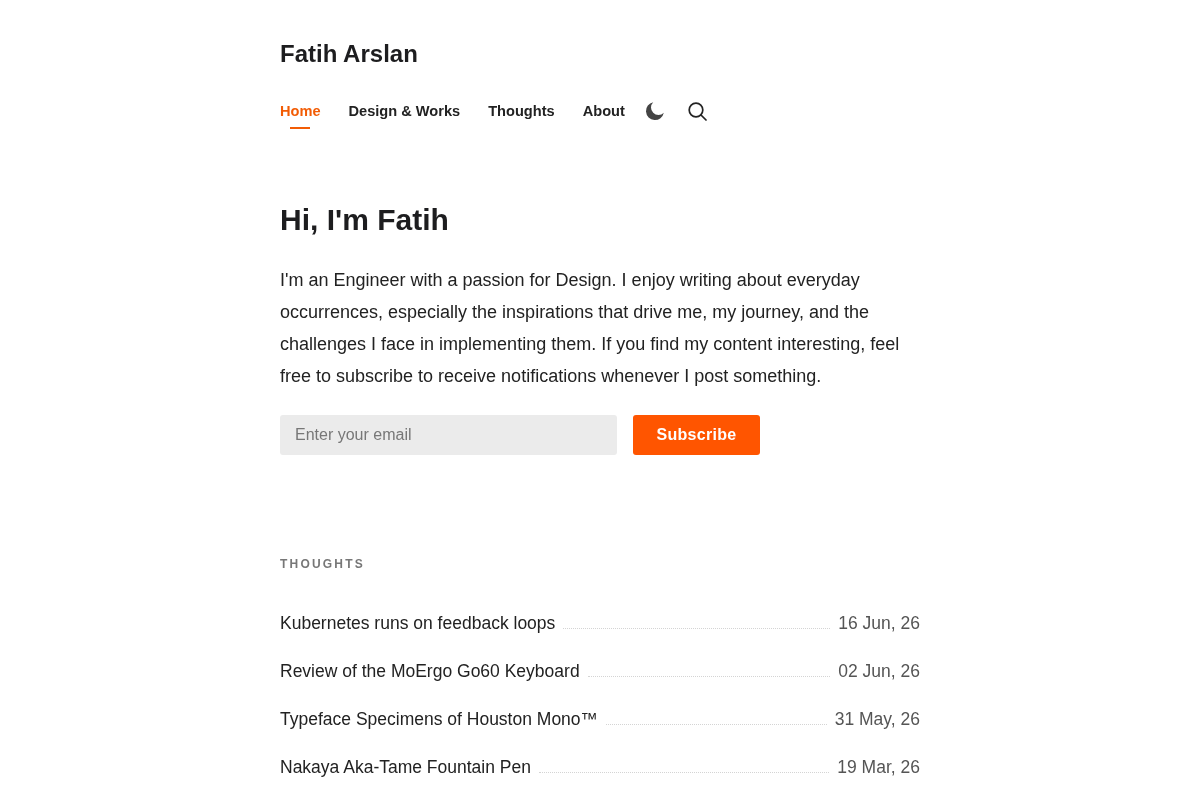  I want to click on post-date: 31 May, 26, so click(877, 719).